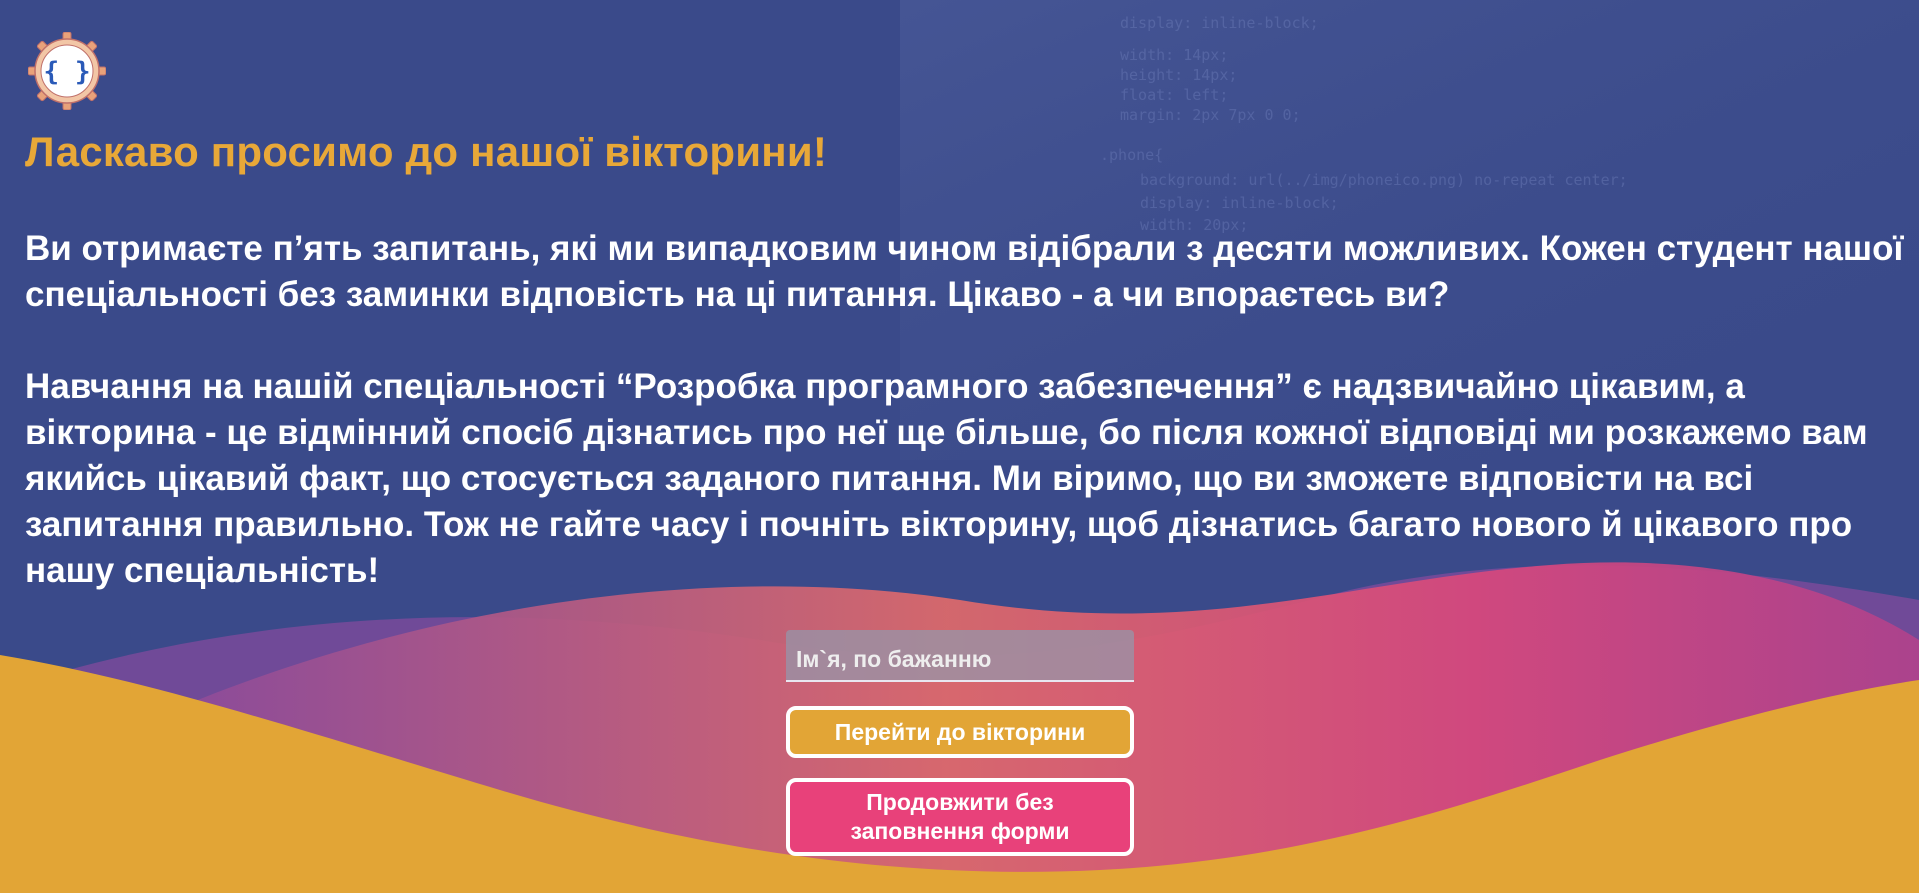 This screenshot has height=893, width=1919. Describe the element at coordinates (960, 656) in the screenshot. I see `name-input` at that location.